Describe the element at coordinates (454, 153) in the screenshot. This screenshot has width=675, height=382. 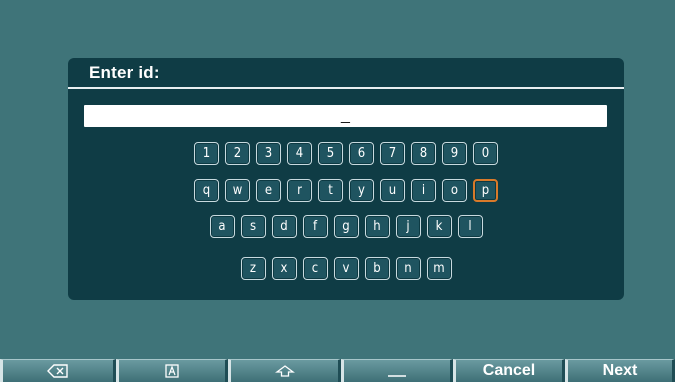
I see `key-9: 9` at that location.